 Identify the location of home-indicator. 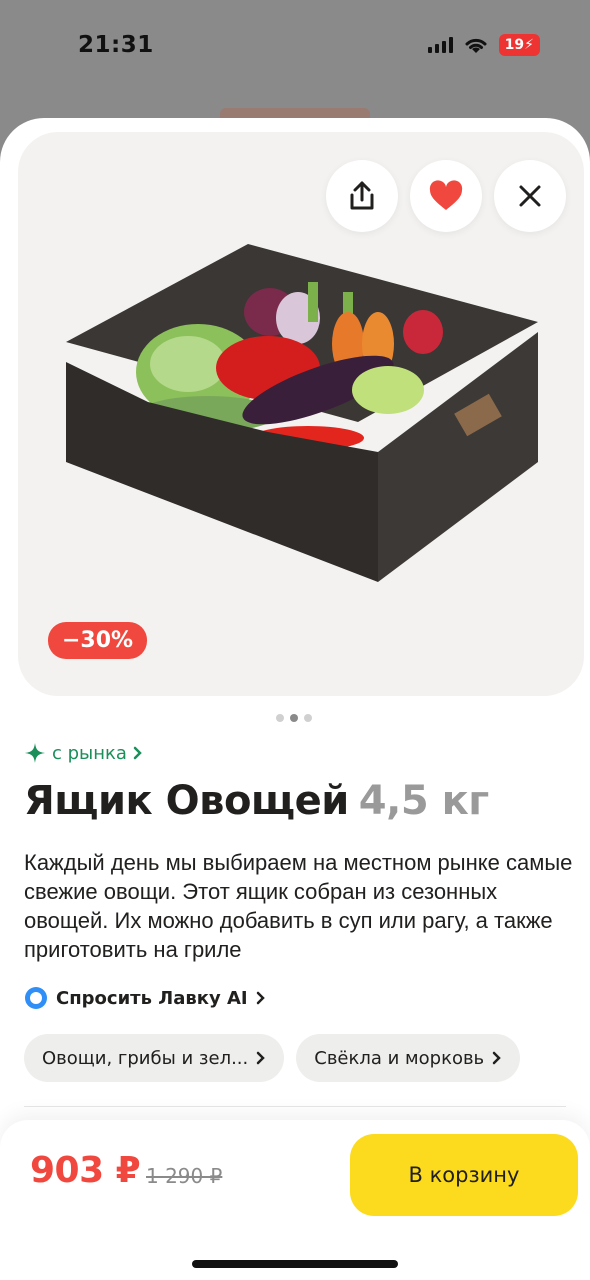
(295, 1264).